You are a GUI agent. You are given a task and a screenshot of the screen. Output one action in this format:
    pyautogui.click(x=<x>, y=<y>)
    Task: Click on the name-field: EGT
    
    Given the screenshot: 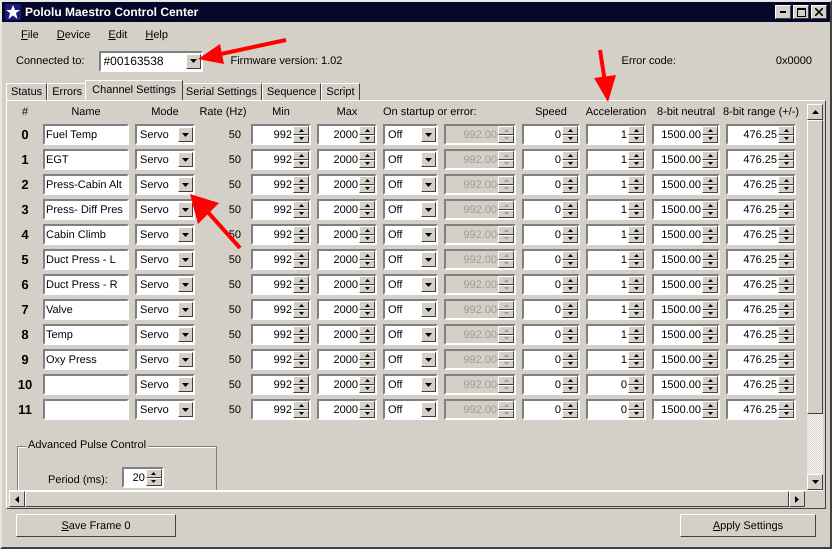 What is the action you would take?
    pyautogui.click(x=86, y=159)
    